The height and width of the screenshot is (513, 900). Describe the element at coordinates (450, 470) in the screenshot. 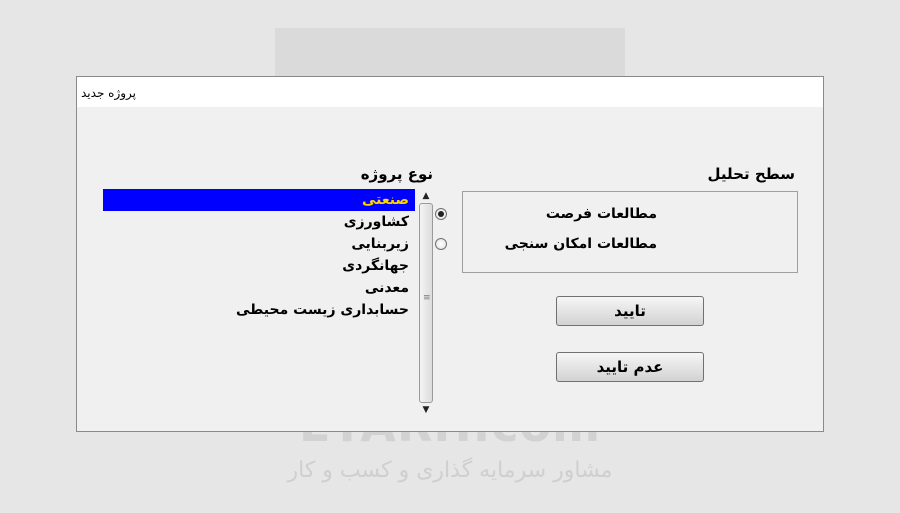

I see `watermark-tagline: مشاور سرمایه گذاری و کسب و کار` at that location.